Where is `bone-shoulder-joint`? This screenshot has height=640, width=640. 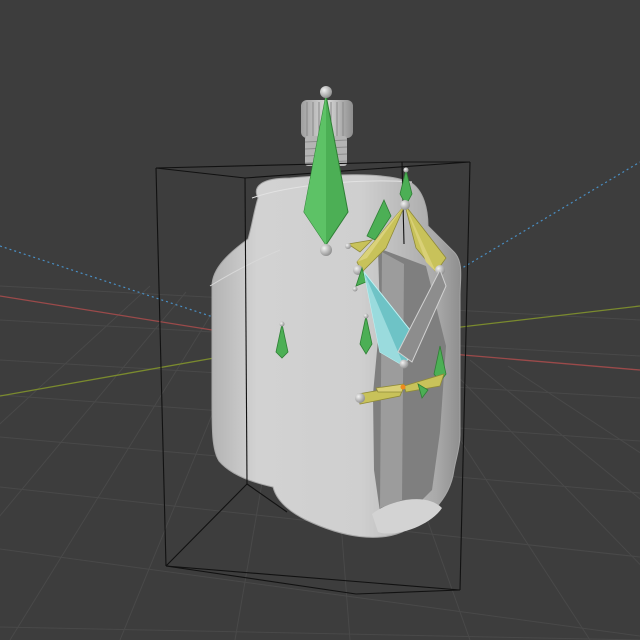
bone-shoulder-joint is located at coordinates (405, 205).